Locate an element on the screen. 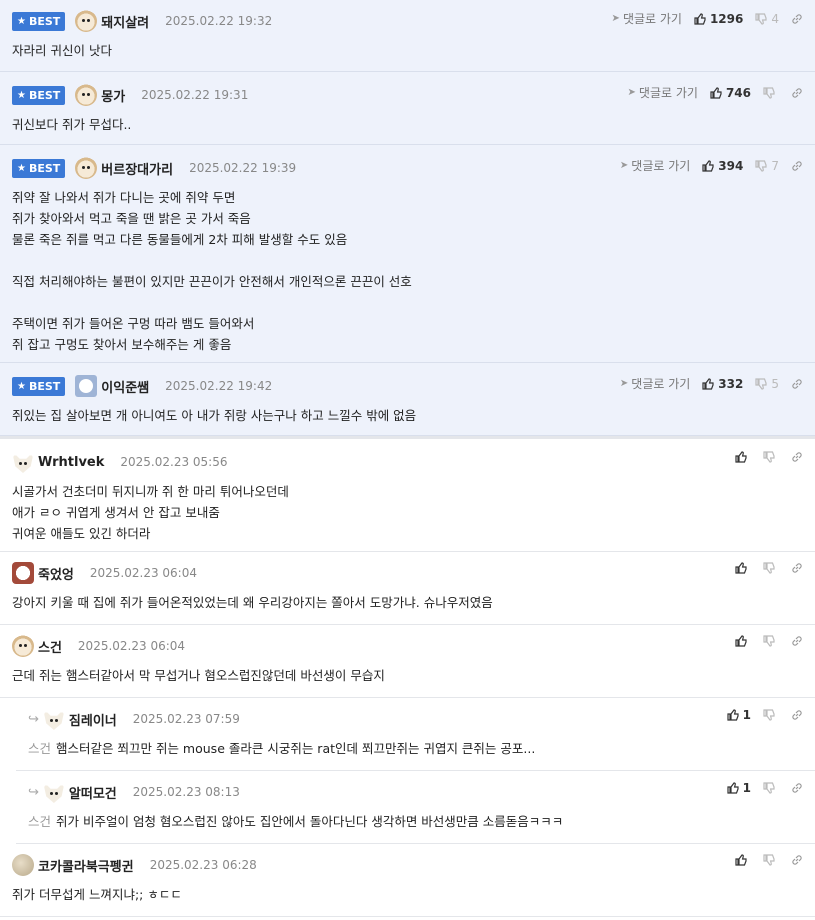 Image resolution: width=815 pixels, height=920 pixels. nickname: 스건 is located at coordinates (50, 646).